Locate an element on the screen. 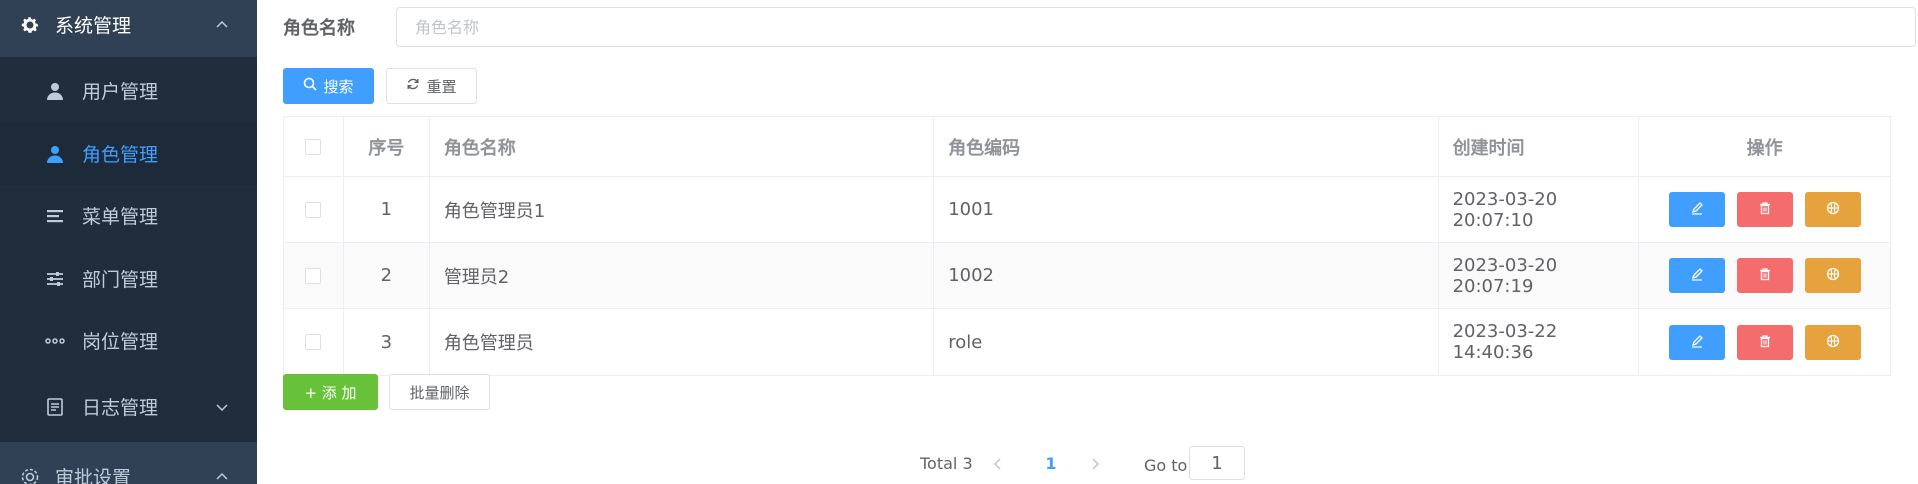  column-header: 角色编码 is located at coordinates (1186, 146).